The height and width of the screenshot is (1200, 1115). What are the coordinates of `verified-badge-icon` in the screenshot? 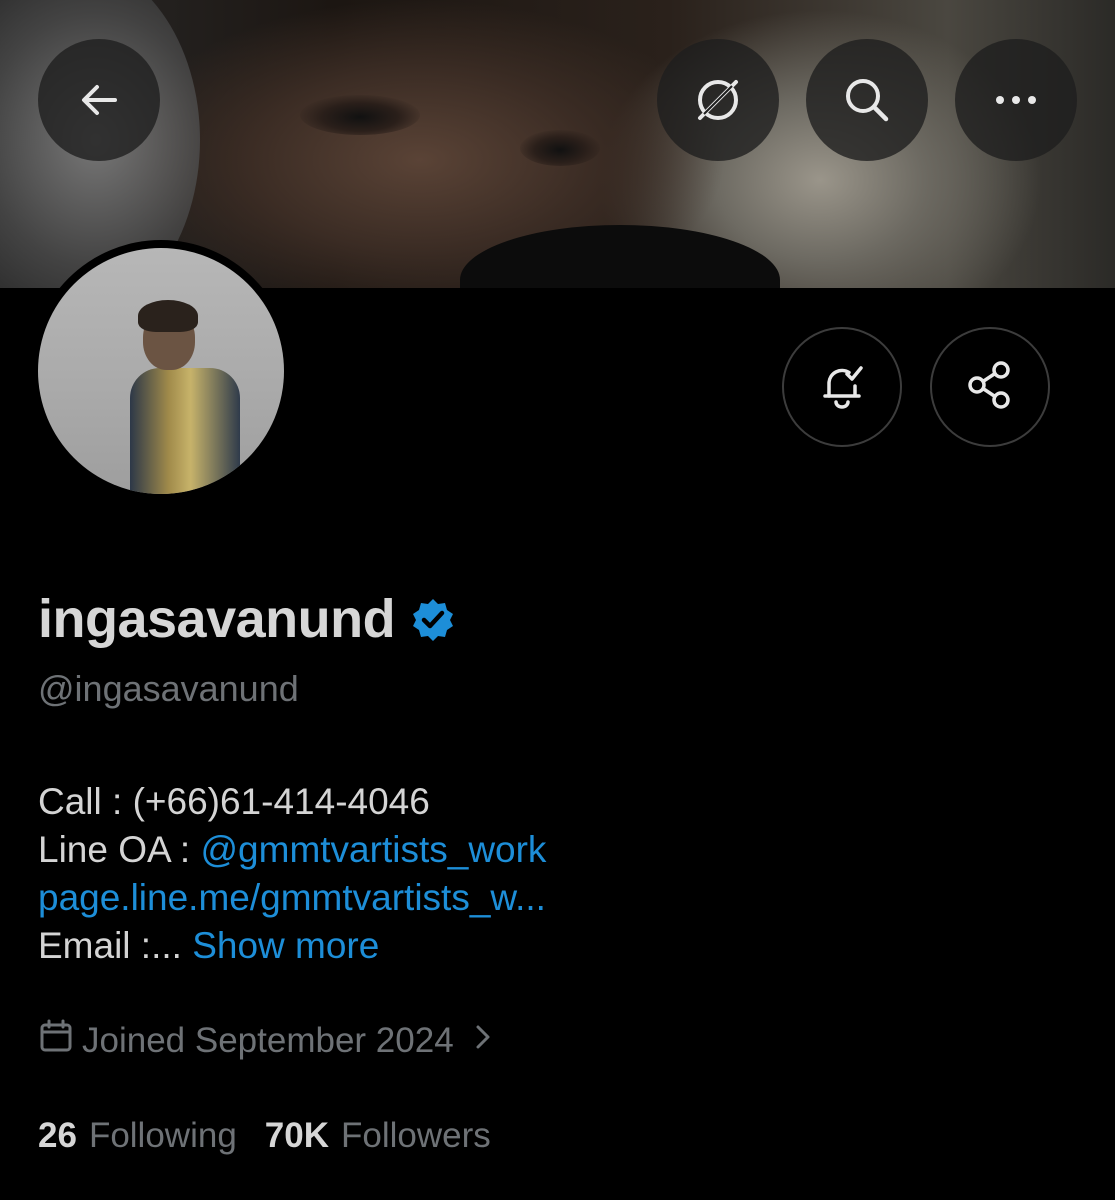 It's located at (433, 622).